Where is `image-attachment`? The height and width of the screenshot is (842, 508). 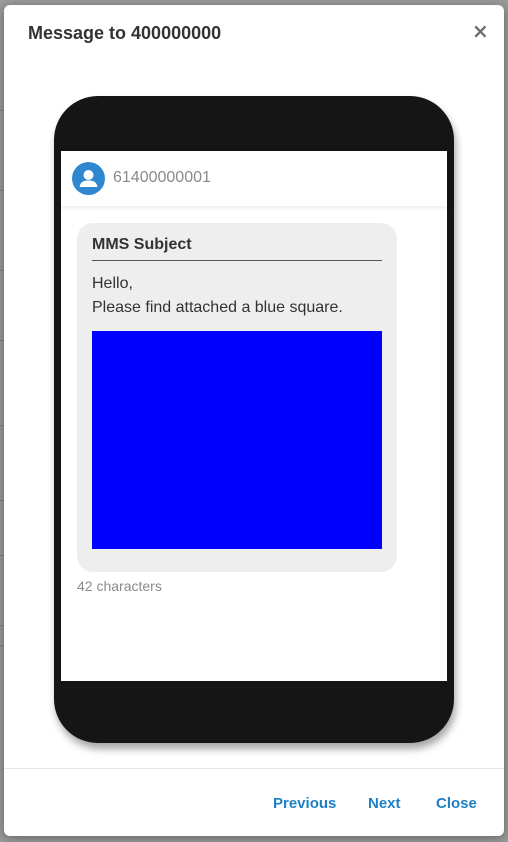 image-attachment is located at coordinates (237, 440).